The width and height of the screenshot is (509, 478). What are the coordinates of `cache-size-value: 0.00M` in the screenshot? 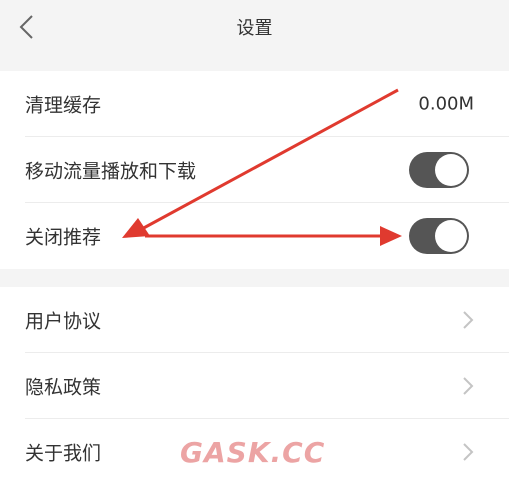 It's located at (446, 104).